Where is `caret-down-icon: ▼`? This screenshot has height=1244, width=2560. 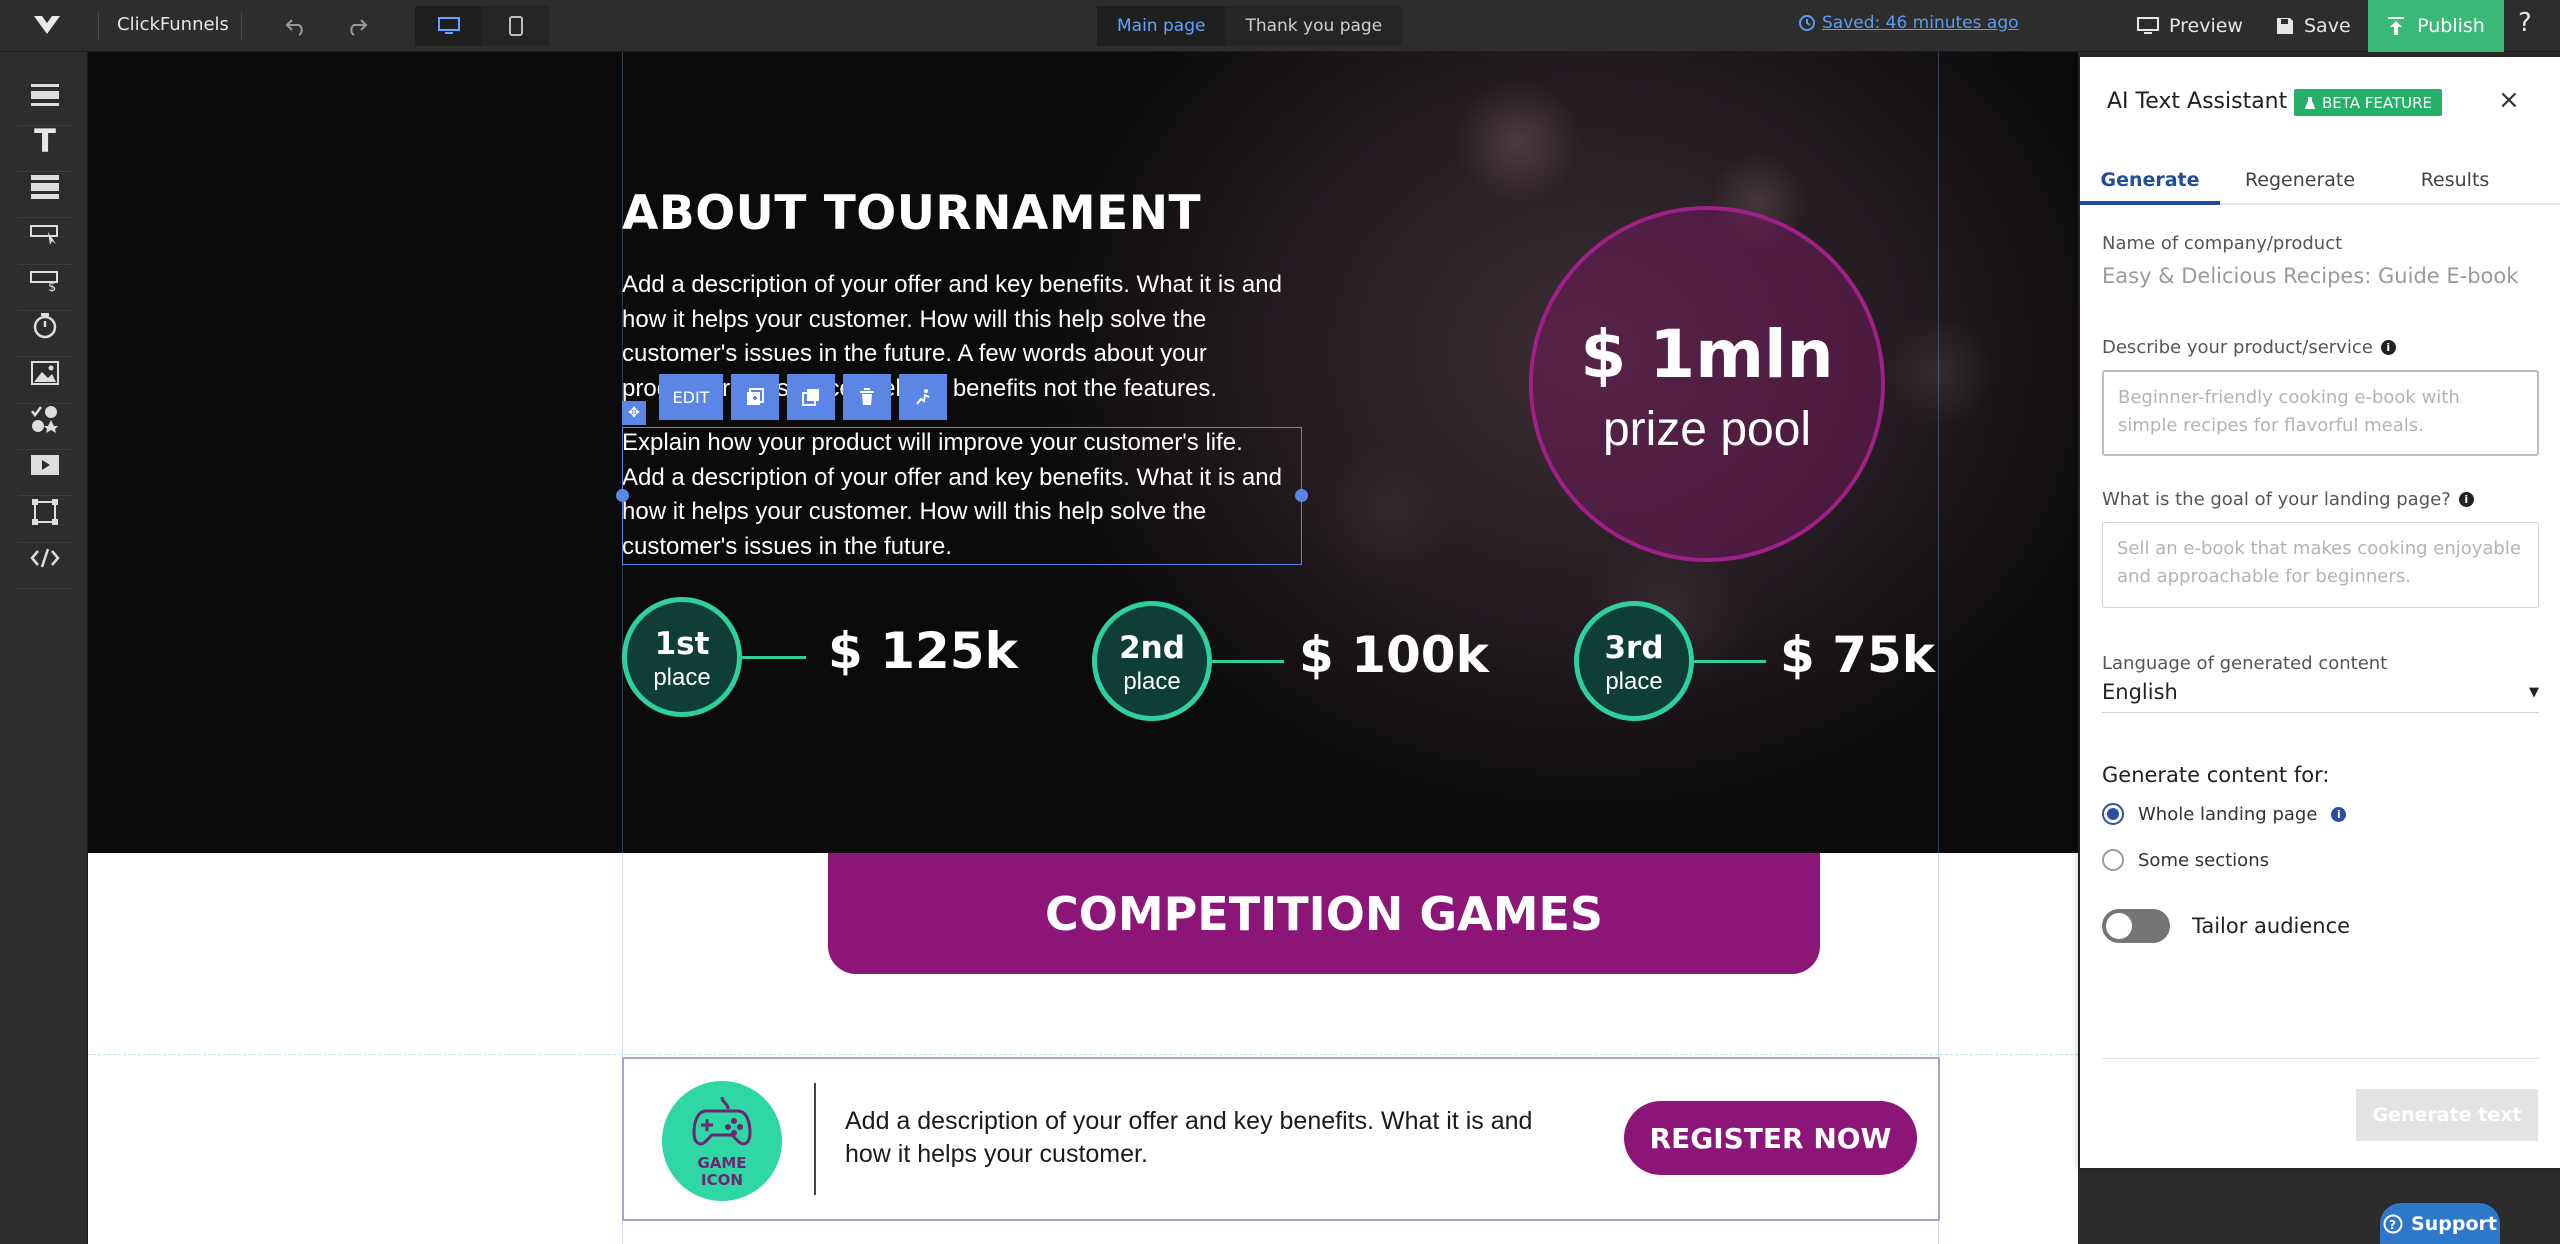 caret-down-icon: ▼ is located at coordinates (2534, 692).